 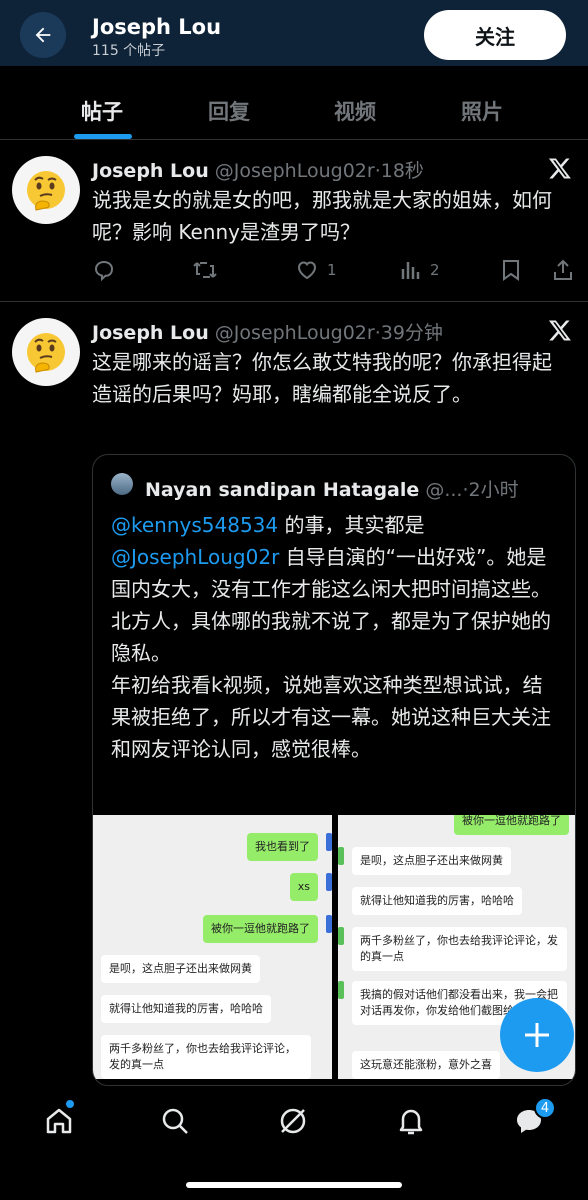 I want to click on profile-tabs: 帖子 回复 视频 照片, so click(x=294, y=103).